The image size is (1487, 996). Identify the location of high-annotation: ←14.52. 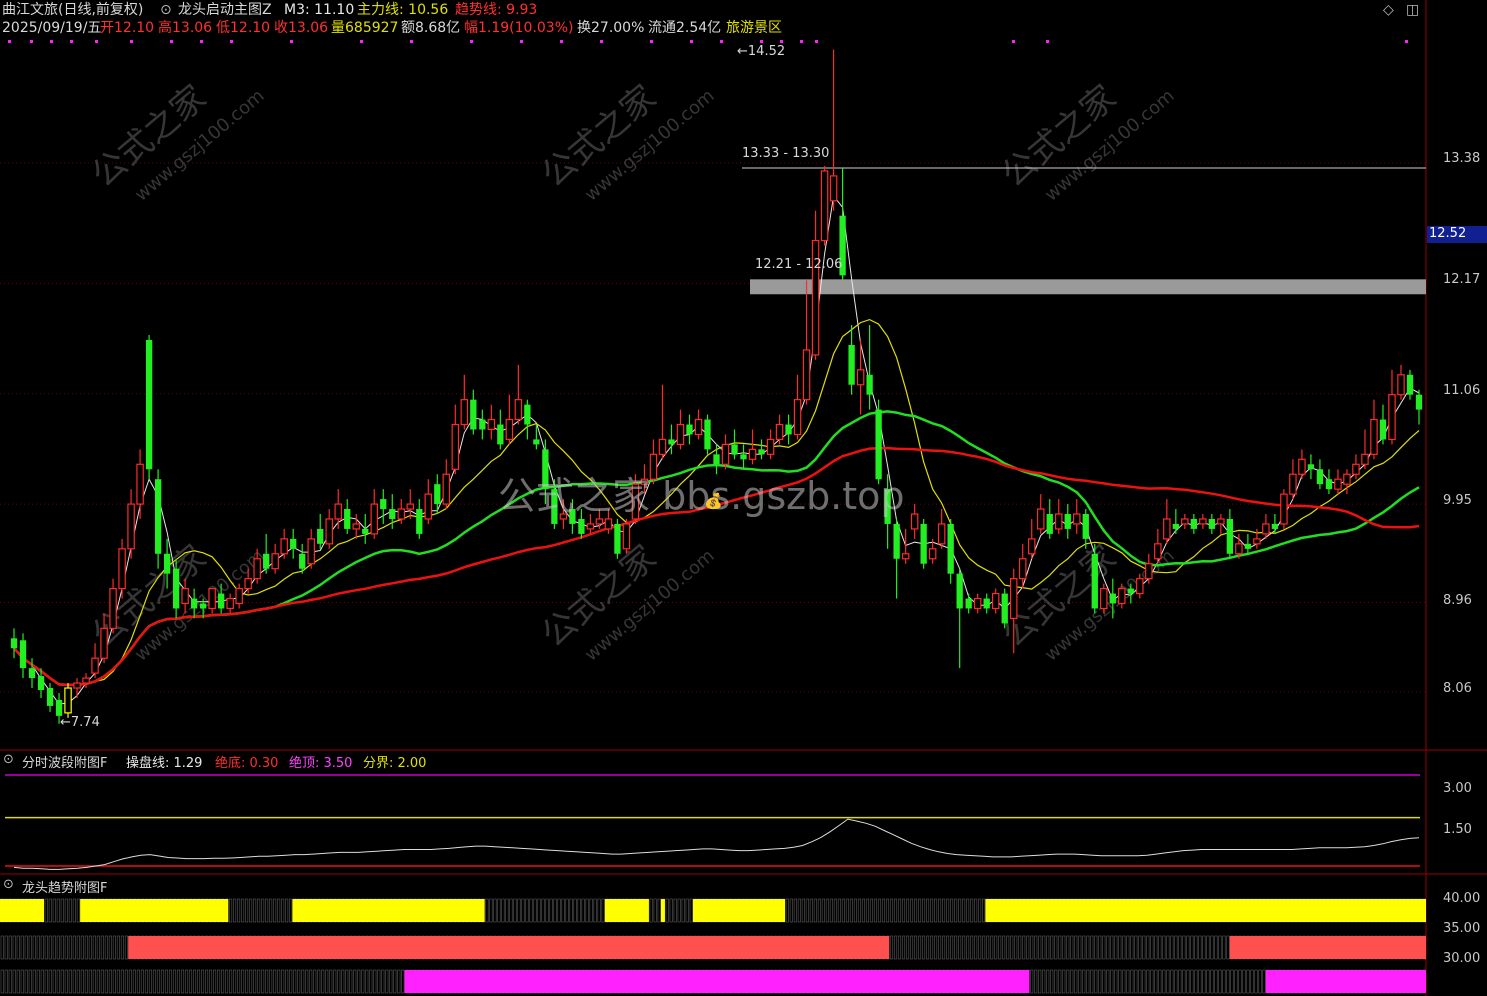
(761, 51).